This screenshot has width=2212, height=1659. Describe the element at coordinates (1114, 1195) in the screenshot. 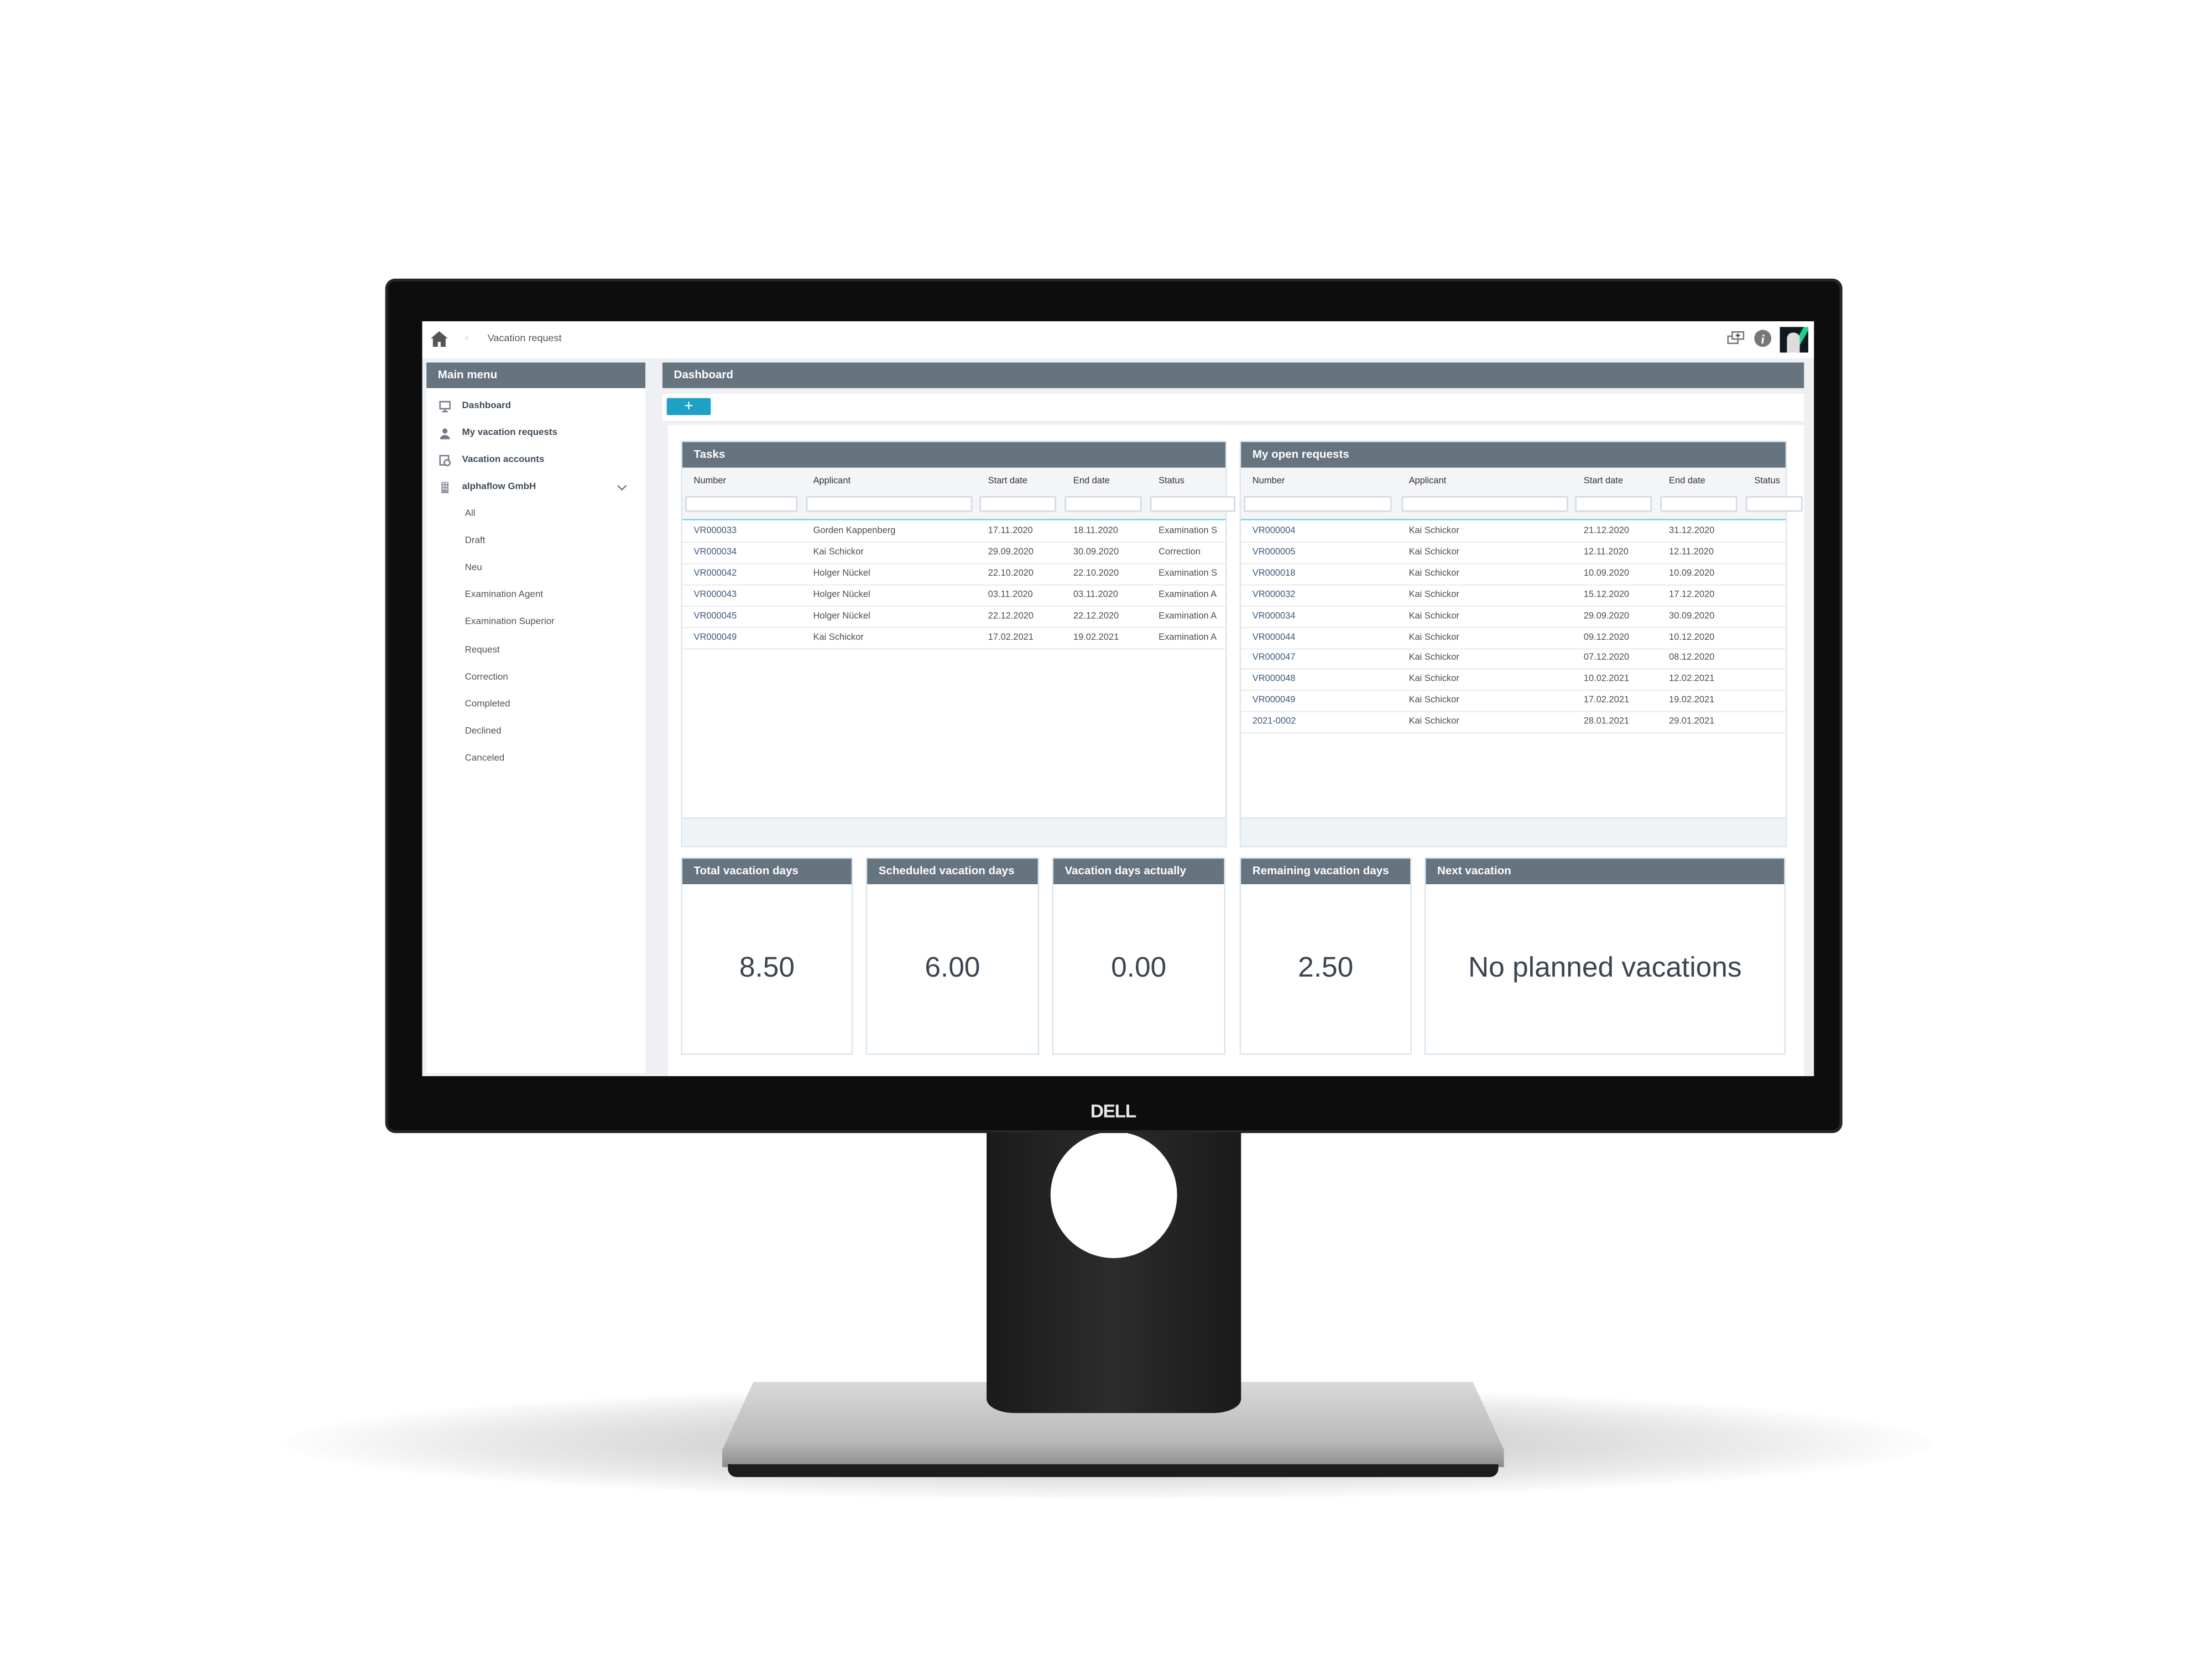

I see `stand-cable-hole` at that location.